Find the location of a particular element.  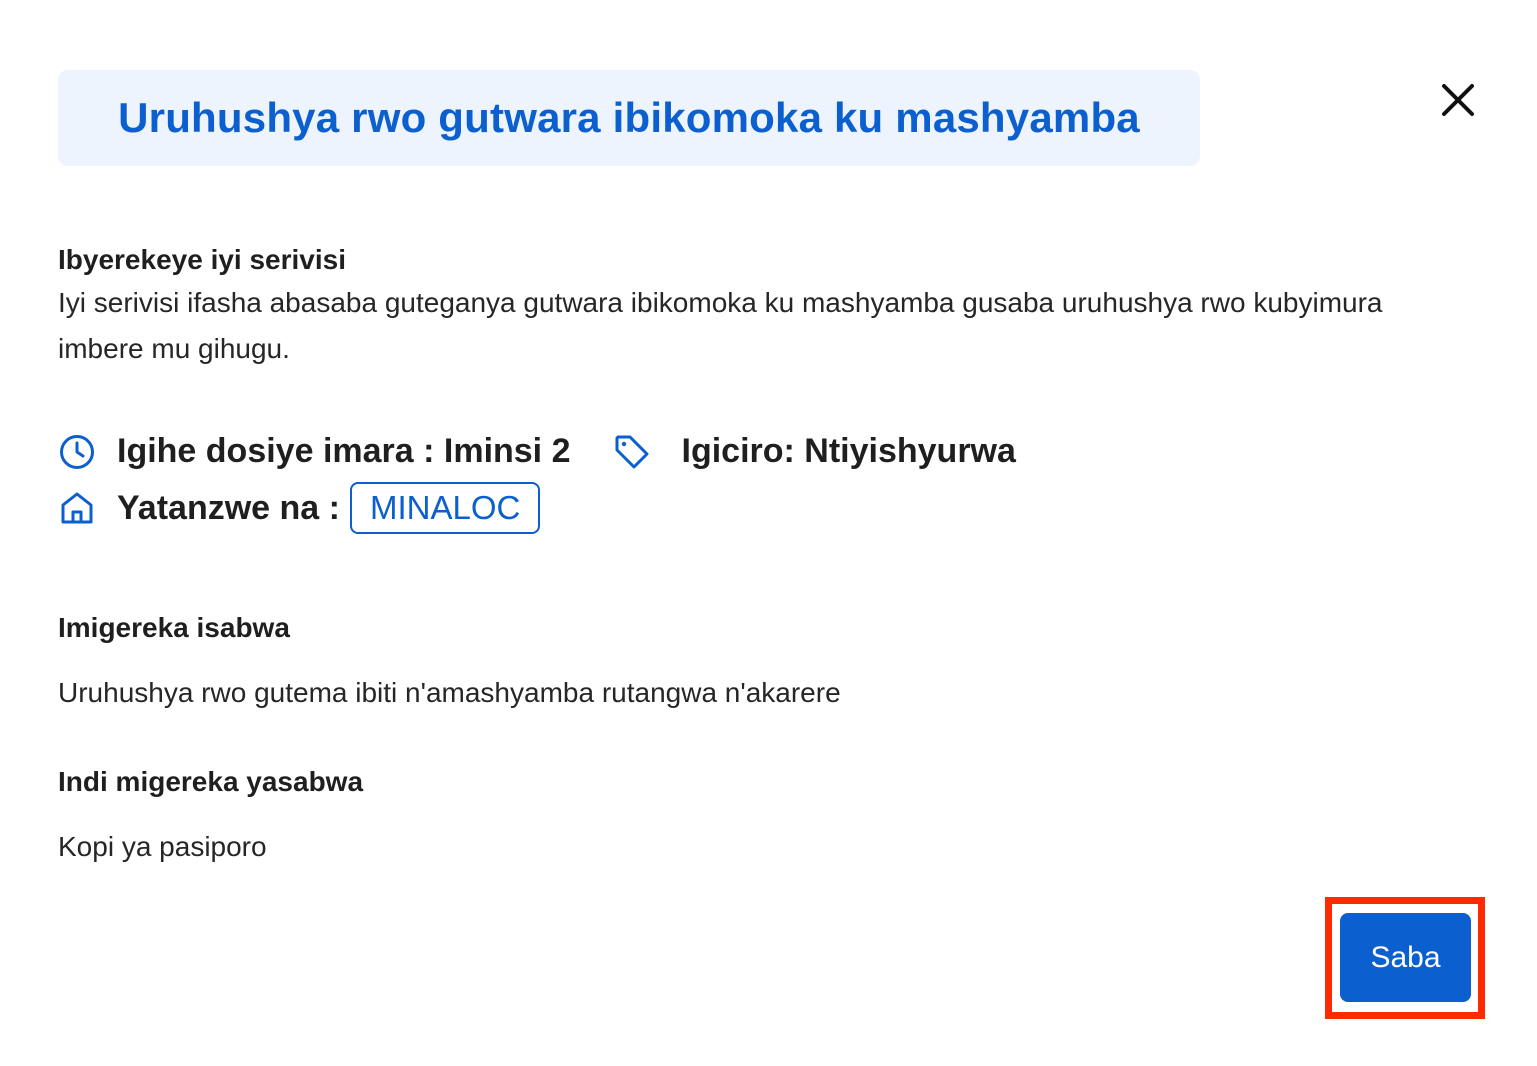

about-heading: Ibyerekeye iyi serivisi is located at coordinates (202, 259).